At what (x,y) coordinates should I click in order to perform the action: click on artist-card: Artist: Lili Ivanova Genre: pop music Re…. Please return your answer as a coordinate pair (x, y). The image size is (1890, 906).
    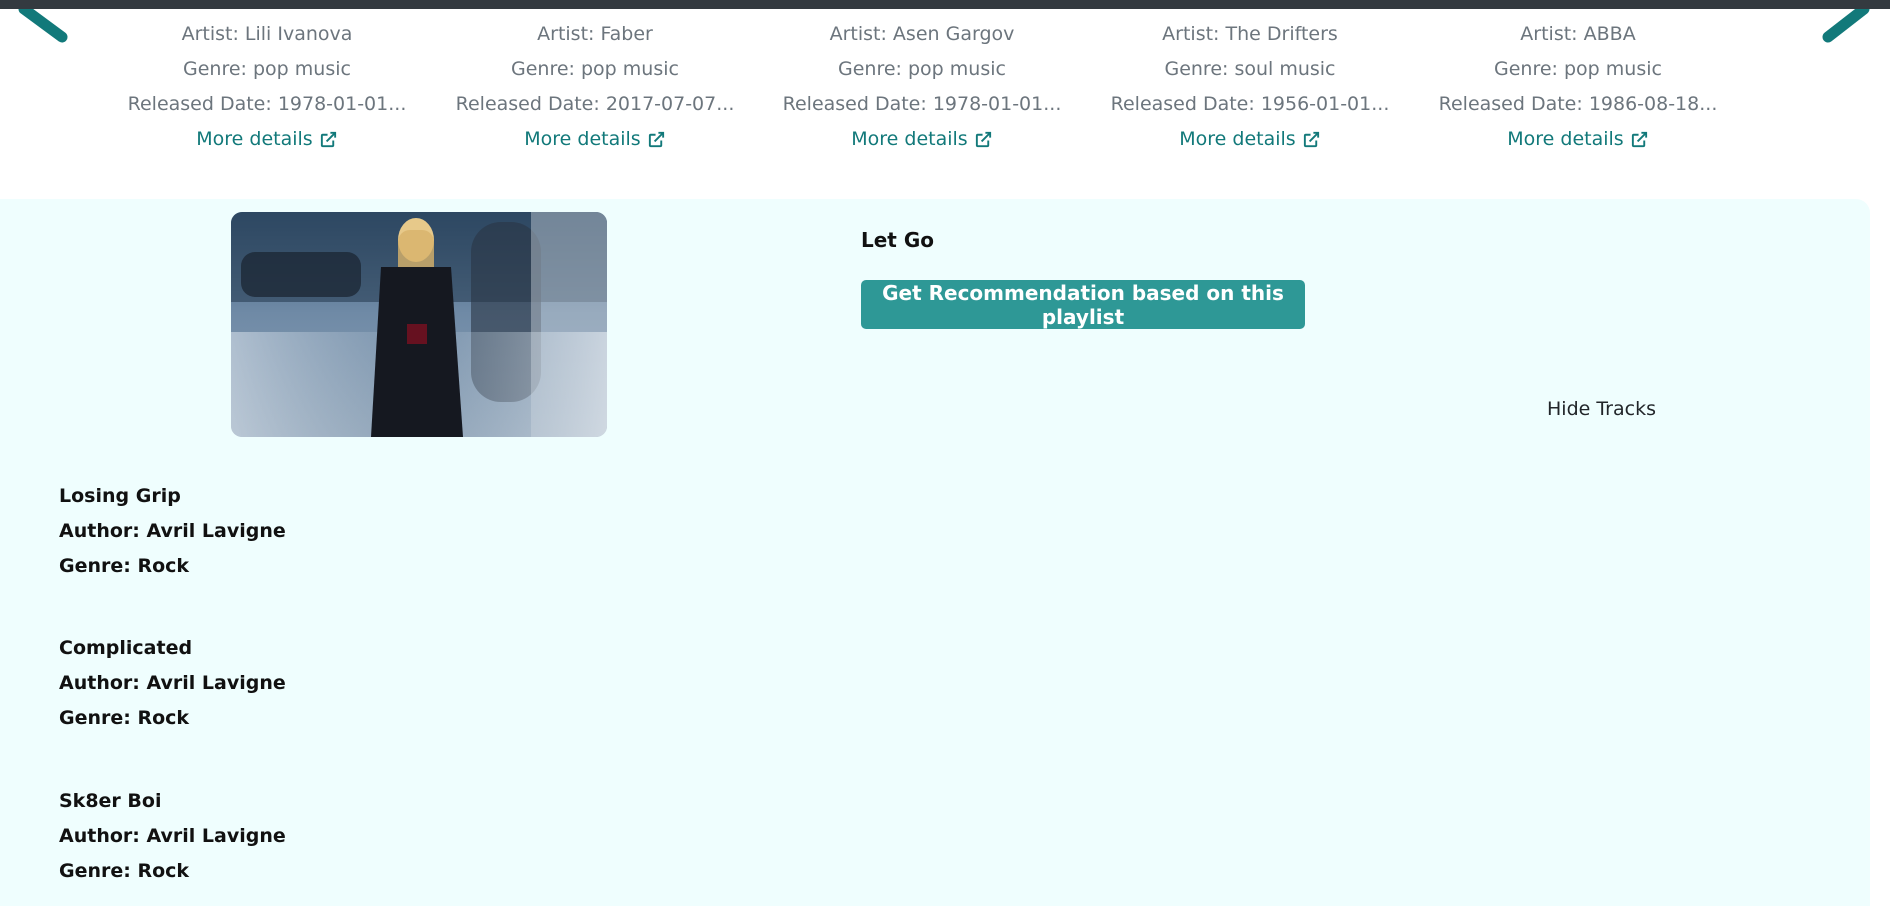
    Looking at the image, I should click on (267, 87).